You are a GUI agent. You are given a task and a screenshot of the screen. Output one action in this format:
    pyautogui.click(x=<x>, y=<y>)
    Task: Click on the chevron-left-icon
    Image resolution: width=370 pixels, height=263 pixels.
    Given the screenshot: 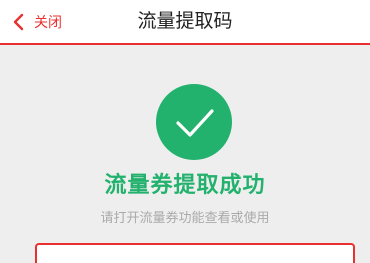 What is the action you would take?
    pyautogui.click(x=19, y=22)
    